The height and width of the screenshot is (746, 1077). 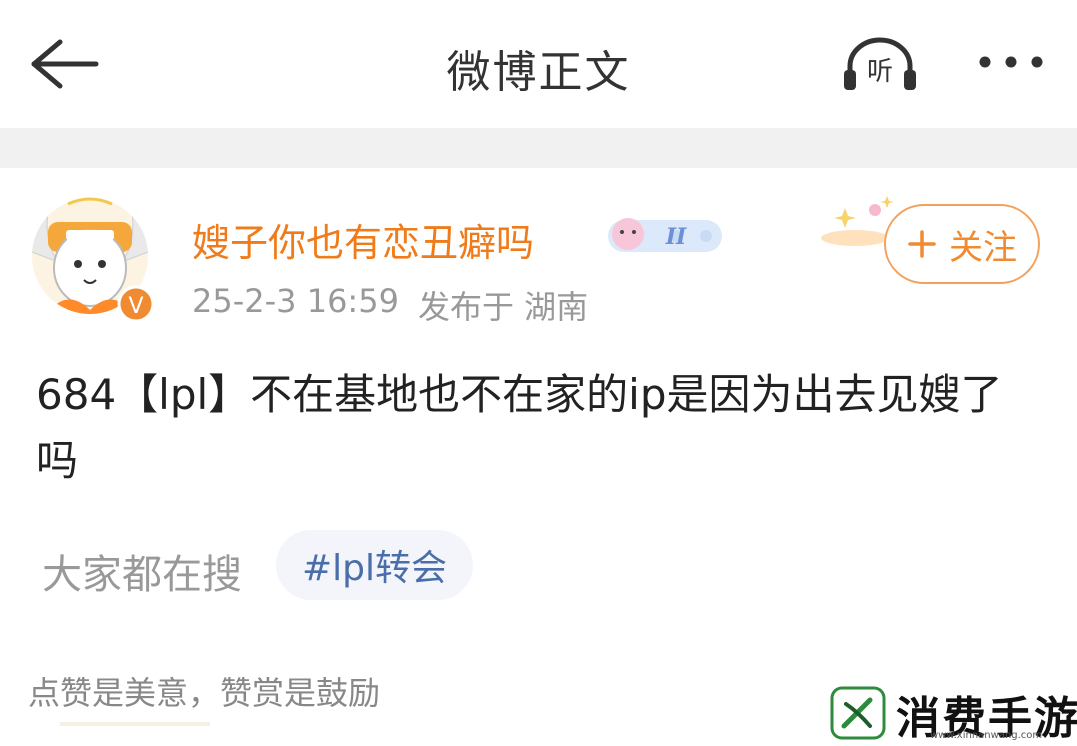 I want to click on hashtag-chip: #lpl转会, so click(x=375, y=565).